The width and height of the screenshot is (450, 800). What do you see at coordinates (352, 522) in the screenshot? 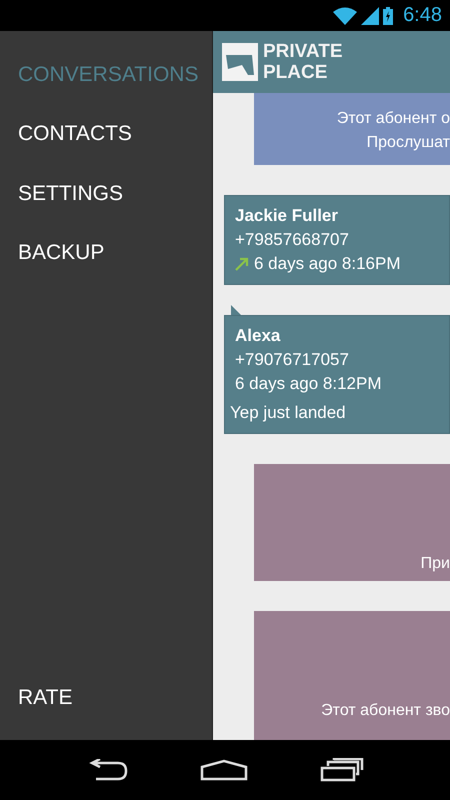
I see `call-card: При` at bounding box center [352, 522].